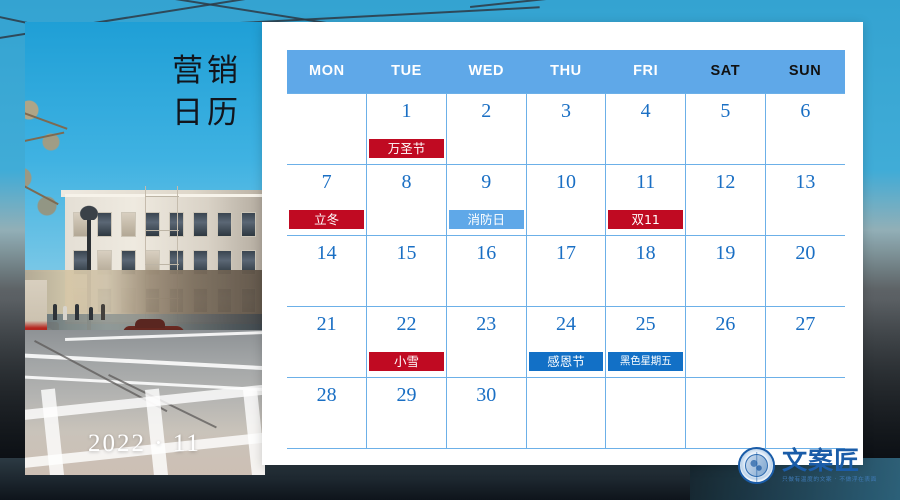  I want to click on weekday-header-sat: SAT, so click(725, 71).